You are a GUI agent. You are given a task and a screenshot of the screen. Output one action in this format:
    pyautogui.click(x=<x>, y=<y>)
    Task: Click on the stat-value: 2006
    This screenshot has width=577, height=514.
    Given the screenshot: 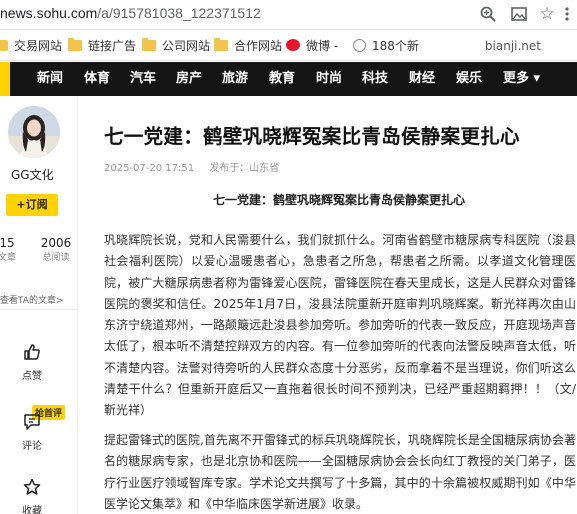 What is the action you would take?
    pyautogui.click(x=56, y=243)
    